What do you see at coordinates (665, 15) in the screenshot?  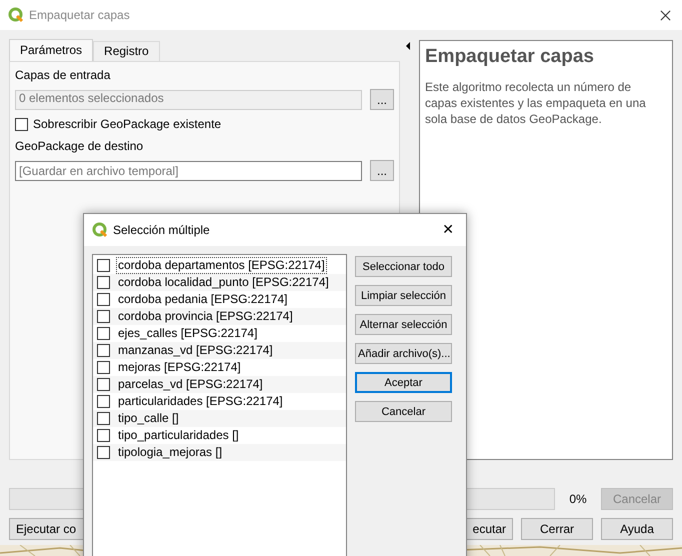 I see `close-icon` at bounding box center [665, 15].